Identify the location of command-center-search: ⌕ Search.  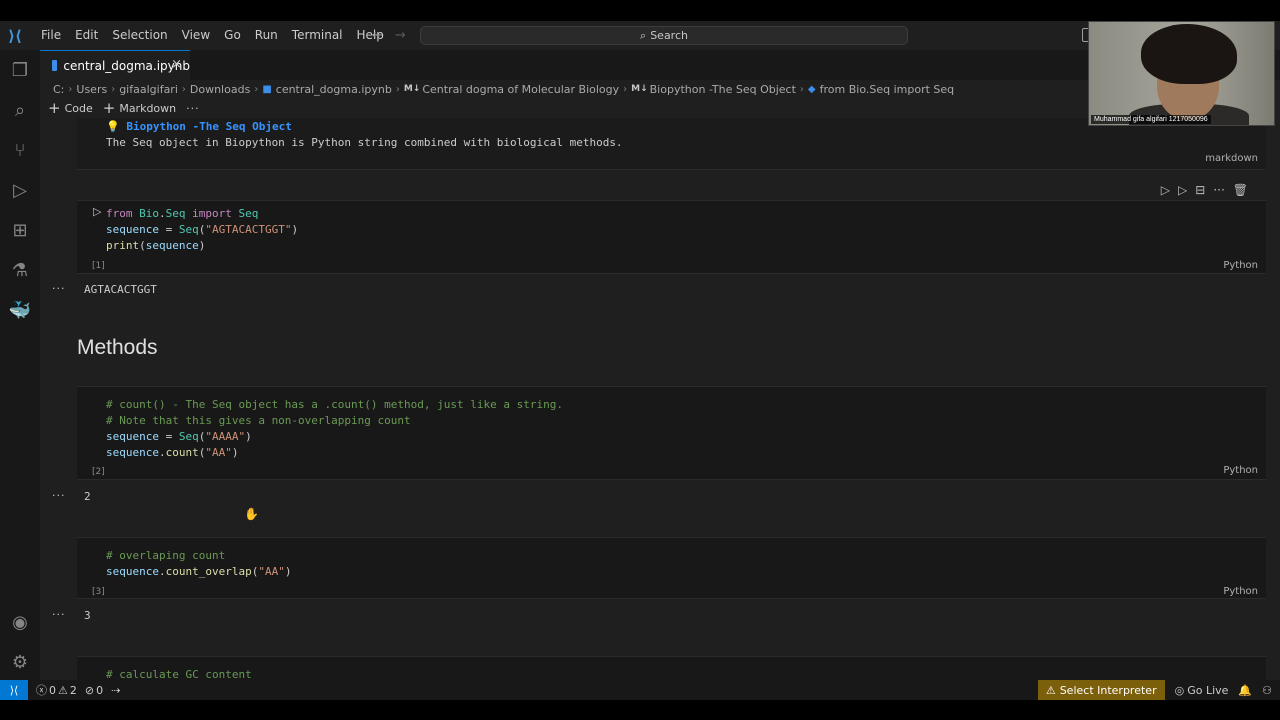
(664, 35).